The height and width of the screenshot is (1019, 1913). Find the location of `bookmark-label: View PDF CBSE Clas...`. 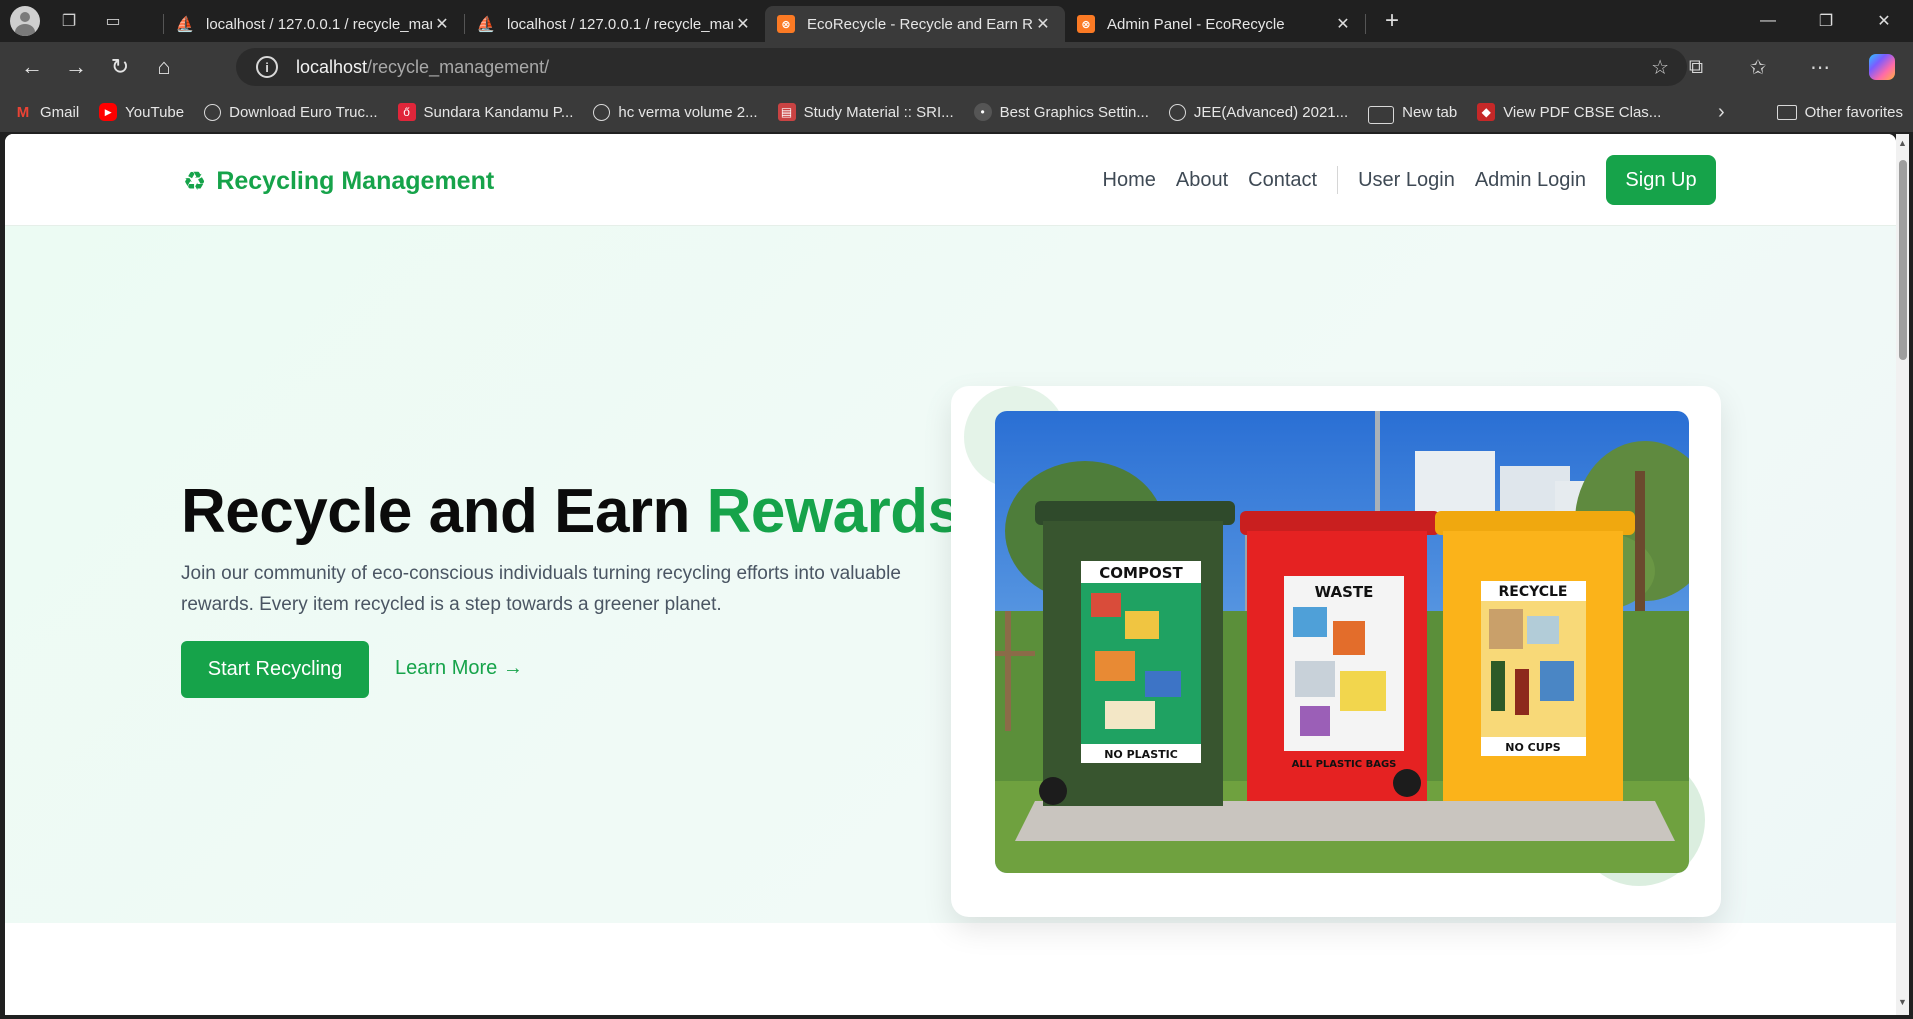

bookmark-label: View PDF CBSE Clas... is located at coordinates (1582, 112).